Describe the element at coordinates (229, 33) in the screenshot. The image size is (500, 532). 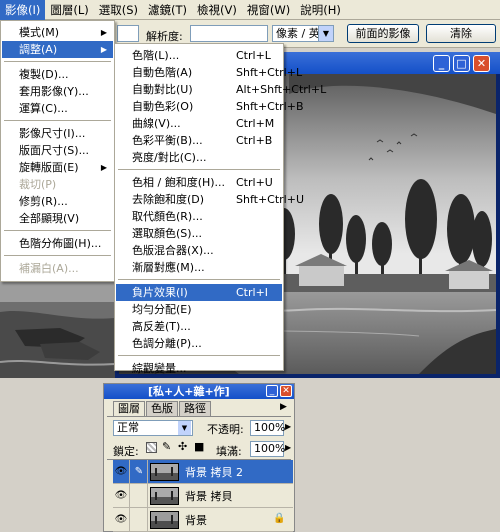
I see `resolution-field` at that location.